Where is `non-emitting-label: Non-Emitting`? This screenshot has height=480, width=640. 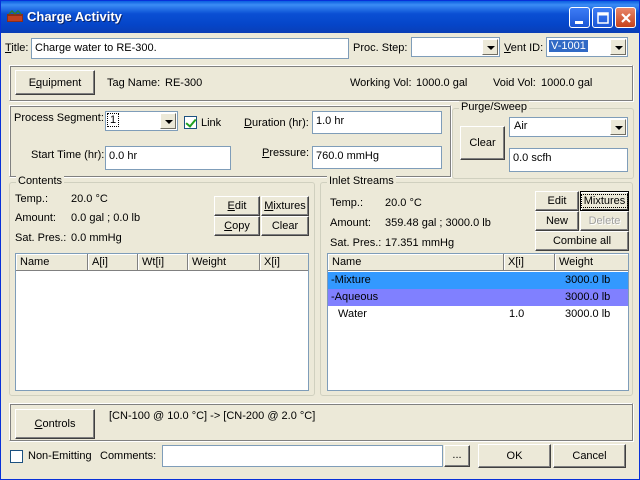 non-emitting-label: Non-Emitting is located at coordinates (60, 456).